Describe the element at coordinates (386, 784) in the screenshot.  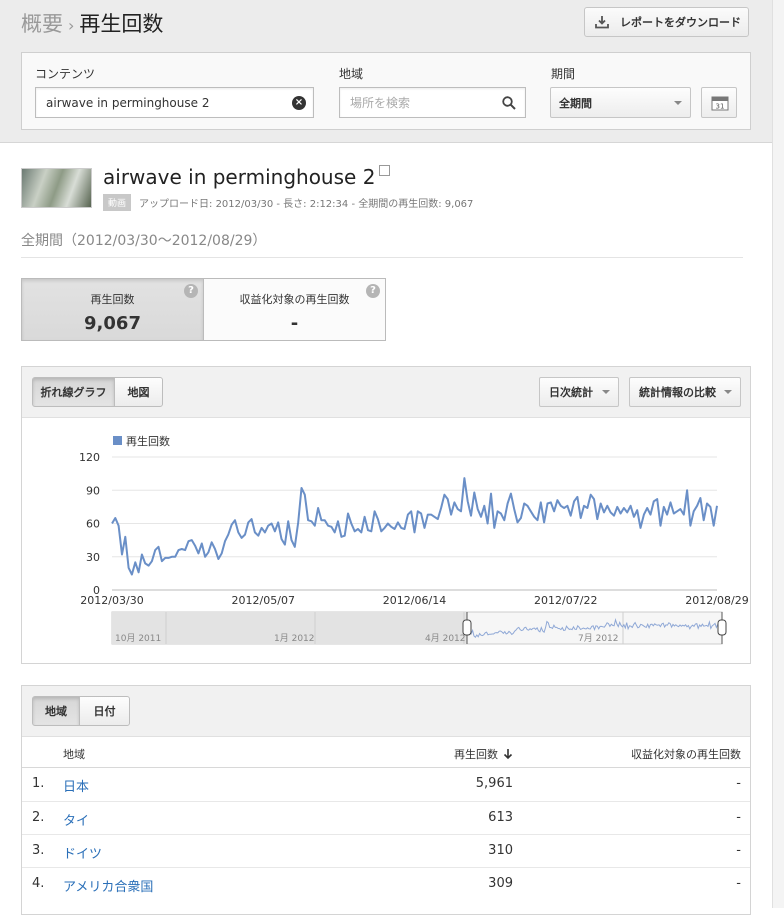
I see `table-row: 1. 日本 5,961 -` at that location.